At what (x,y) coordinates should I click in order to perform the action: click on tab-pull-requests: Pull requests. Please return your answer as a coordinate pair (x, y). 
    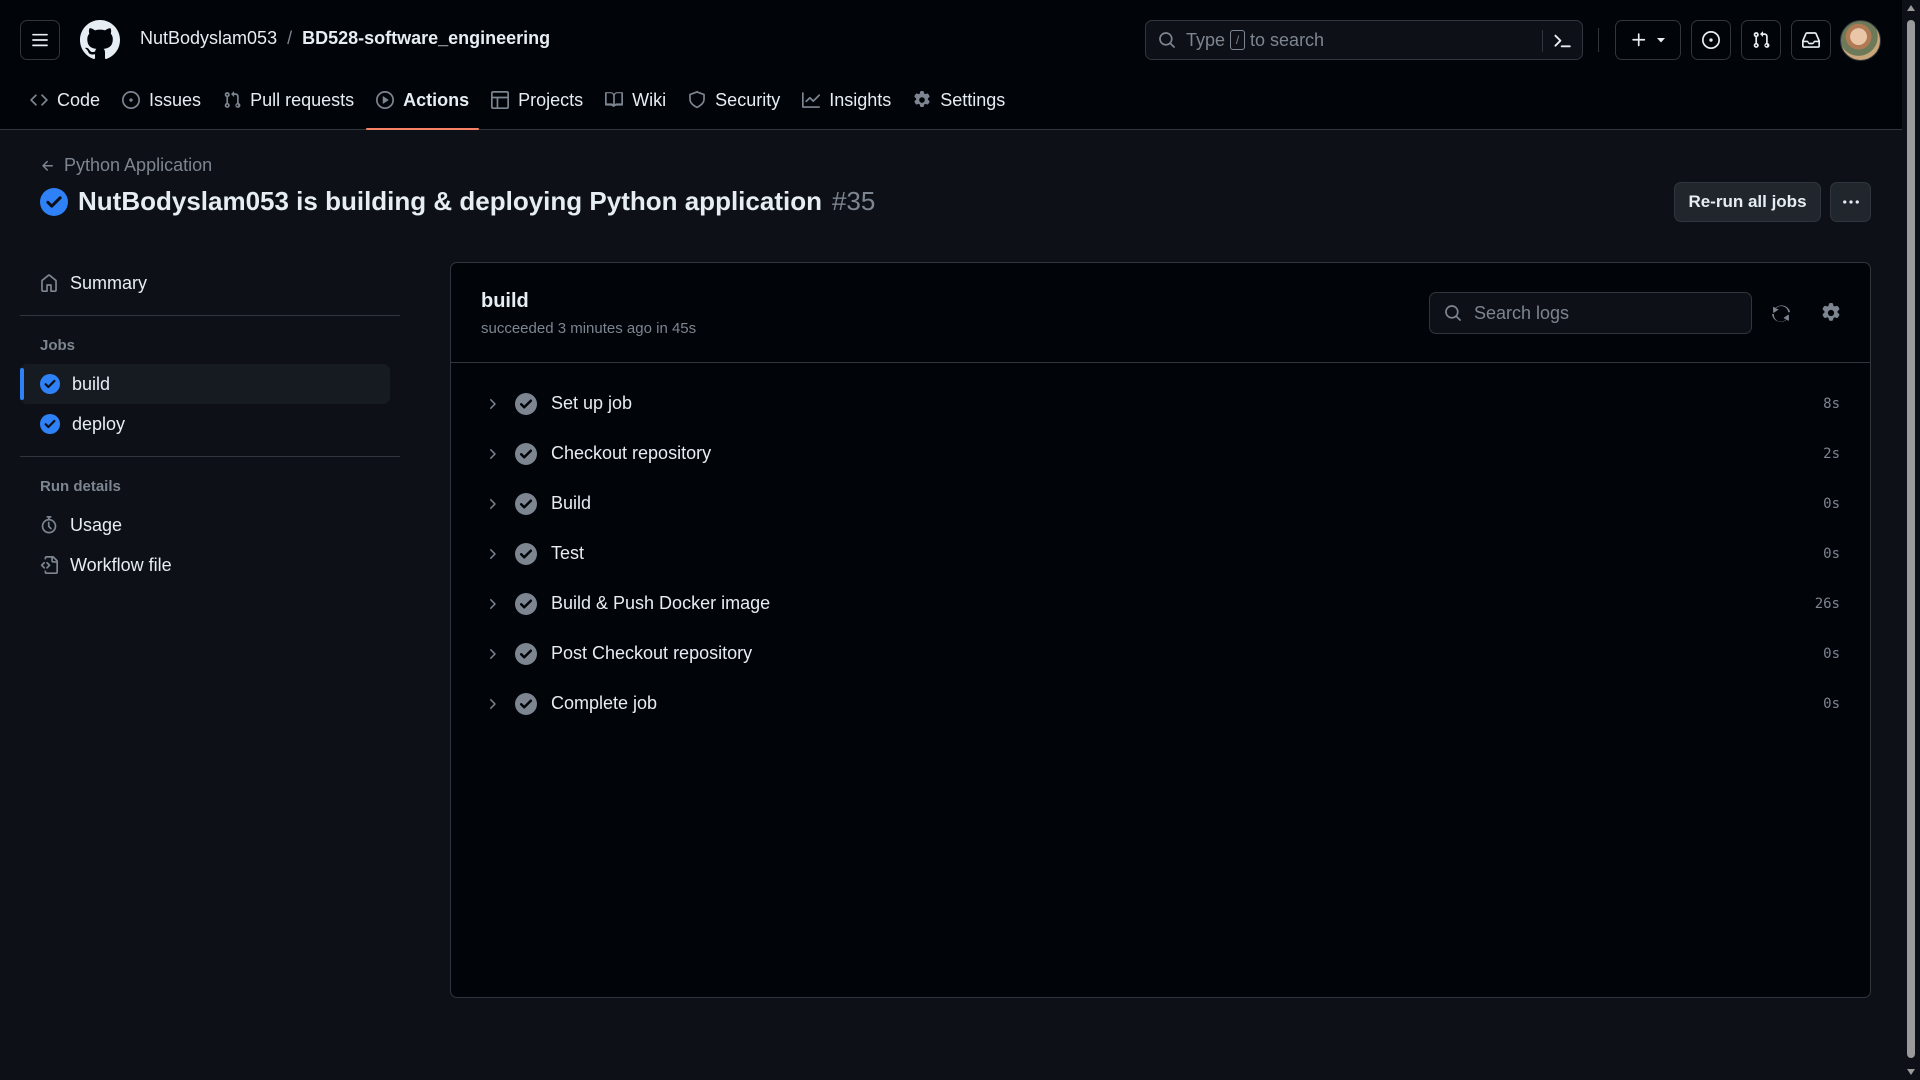
    Looking at the image, I should click on (288, 100).